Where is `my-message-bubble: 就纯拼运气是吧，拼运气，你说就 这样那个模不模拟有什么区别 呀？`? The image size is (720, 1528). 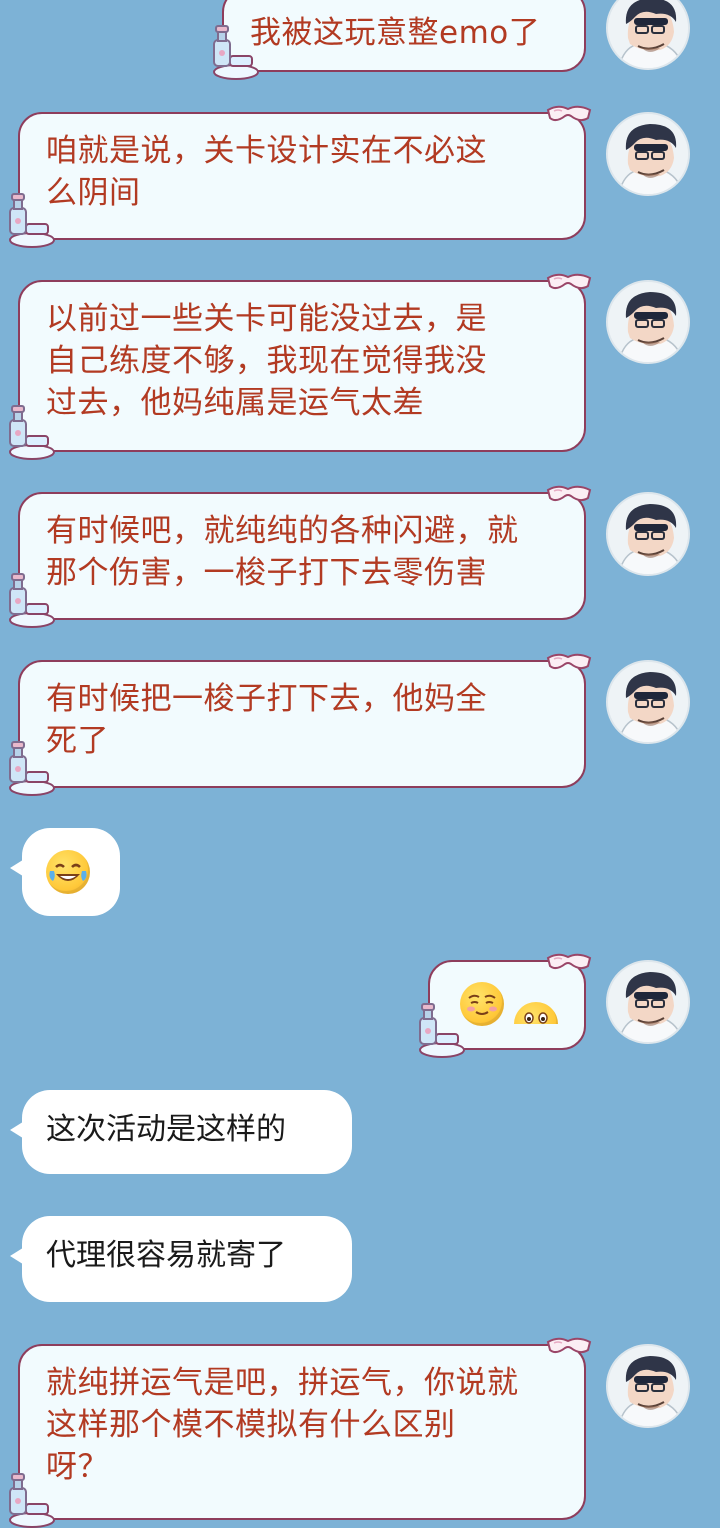 my-message-bubble: 就纯拼运气是吧，拼运气，你说就 这样那个模不模拟有什么区别 呀？ is located at coordinates (302, 1432).